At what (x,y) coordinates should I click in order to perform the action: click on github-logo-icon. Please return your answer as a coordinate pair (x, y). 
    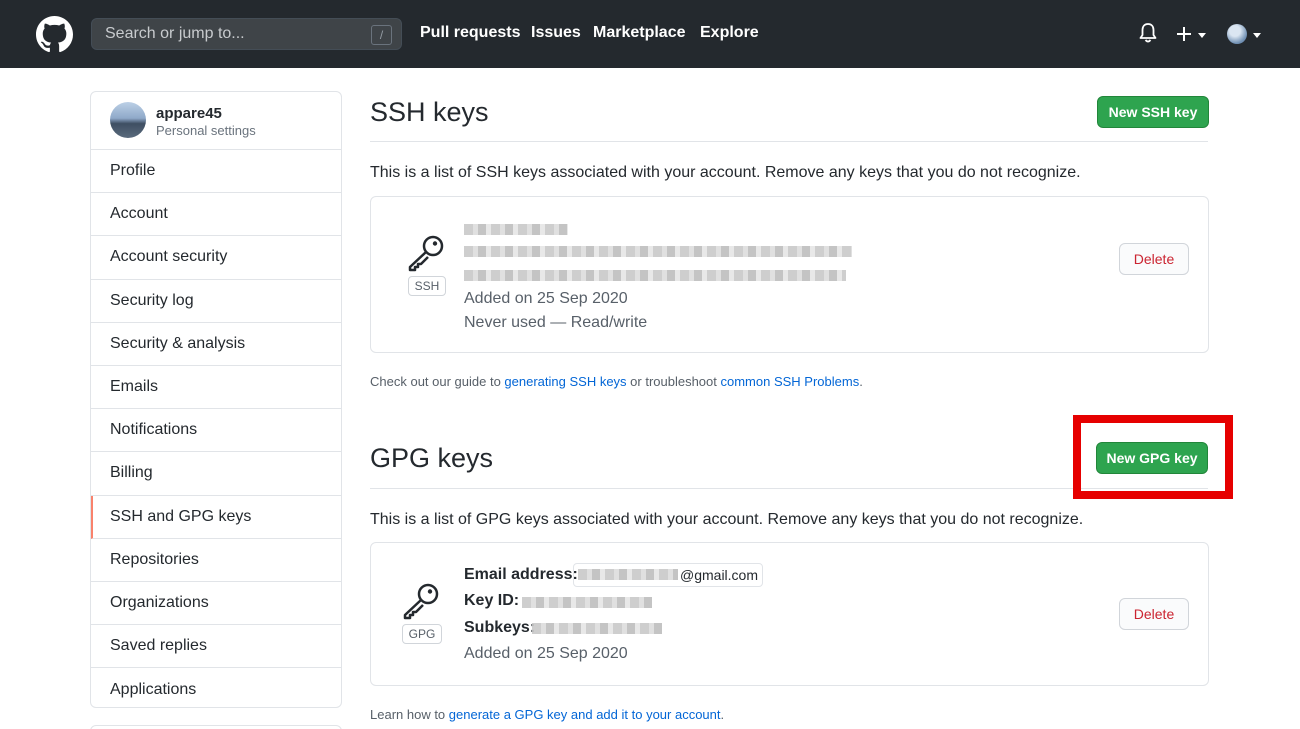
    Looking at the image, I should click on (54, 34).